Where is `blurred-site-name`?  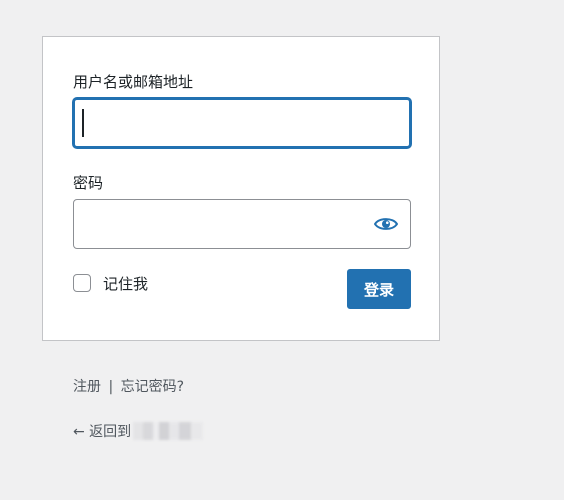 blurred-site-name is located at coordinates (168, 431).